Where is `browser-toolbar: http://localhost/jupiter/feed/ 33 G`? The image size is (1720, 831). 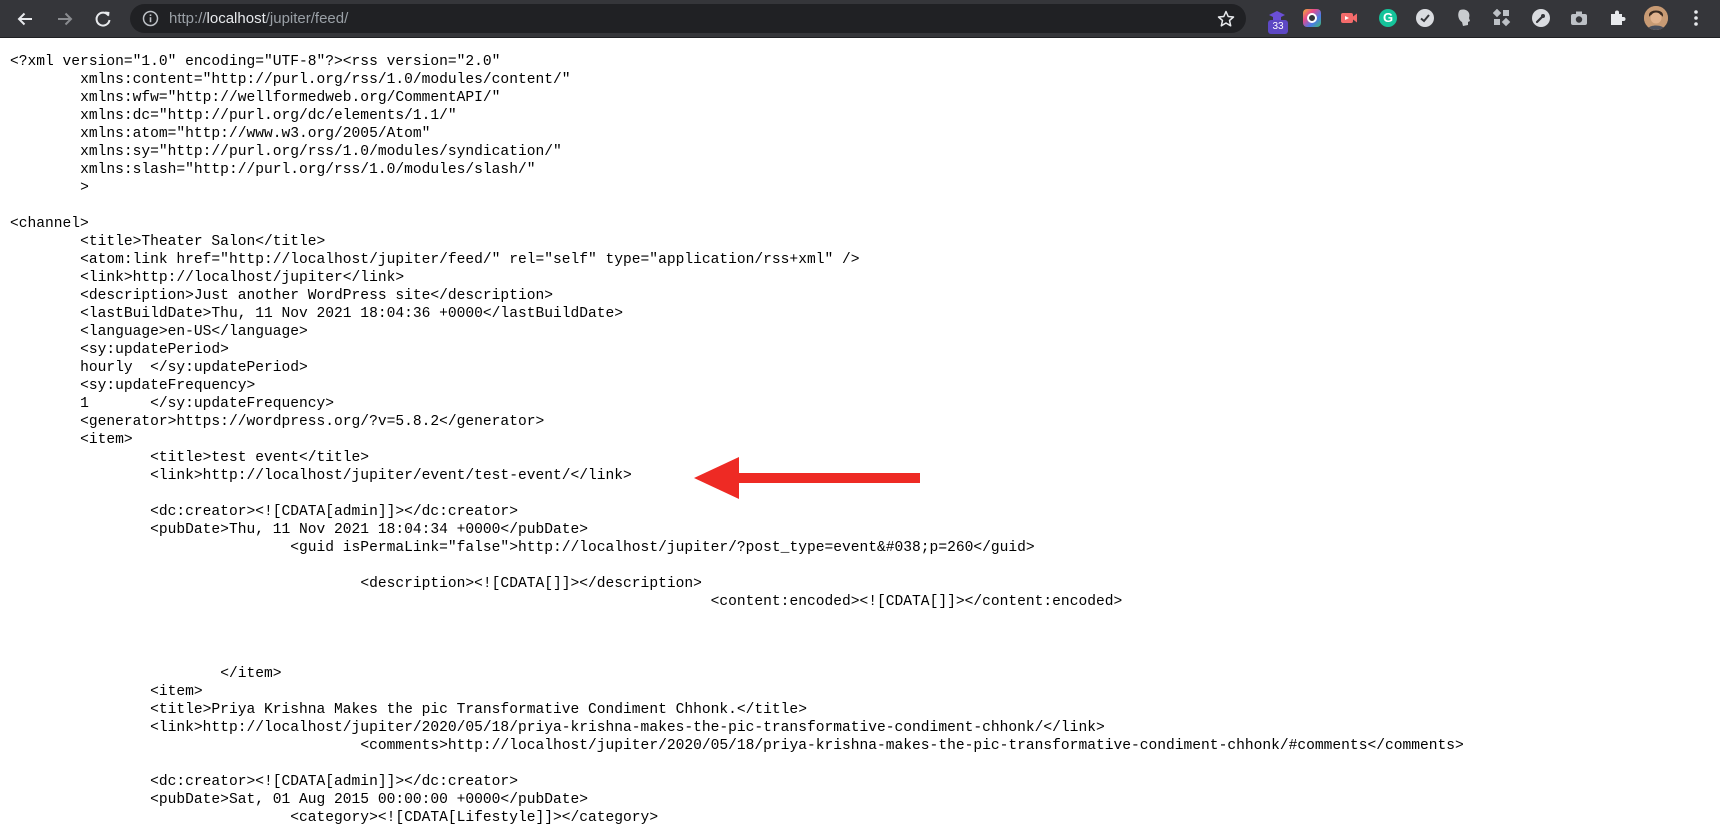
browser-toolbar: http://localhost/jupiter/feed/ 33 G is located at coordinates (860, 19).